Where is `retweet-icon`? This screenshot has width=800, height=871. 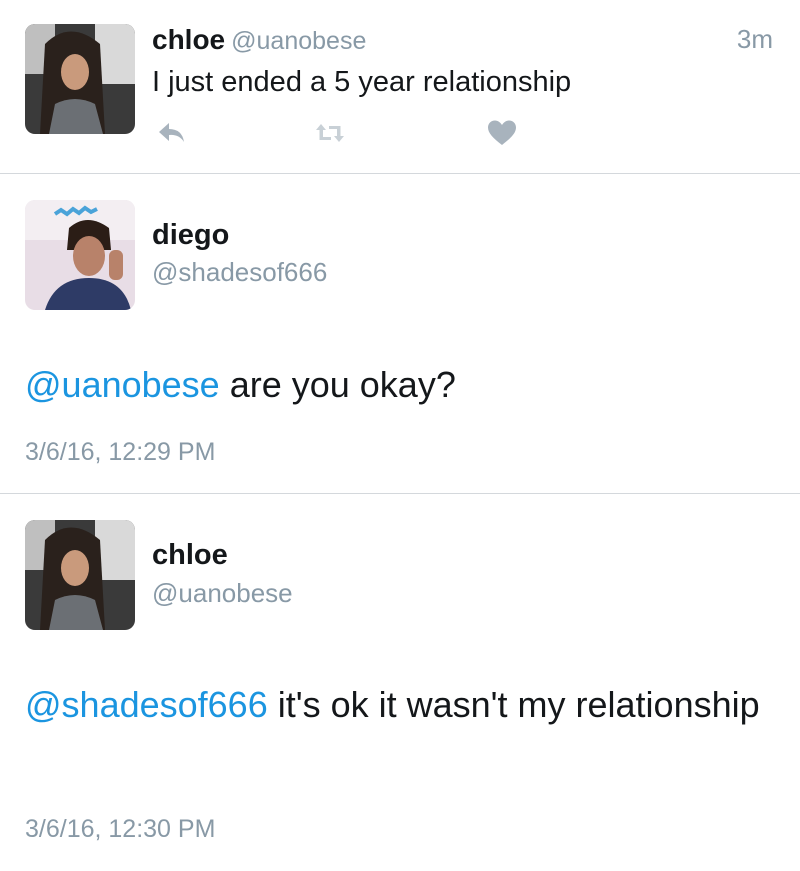
retweet-icon is located at coordinates (330, 133).